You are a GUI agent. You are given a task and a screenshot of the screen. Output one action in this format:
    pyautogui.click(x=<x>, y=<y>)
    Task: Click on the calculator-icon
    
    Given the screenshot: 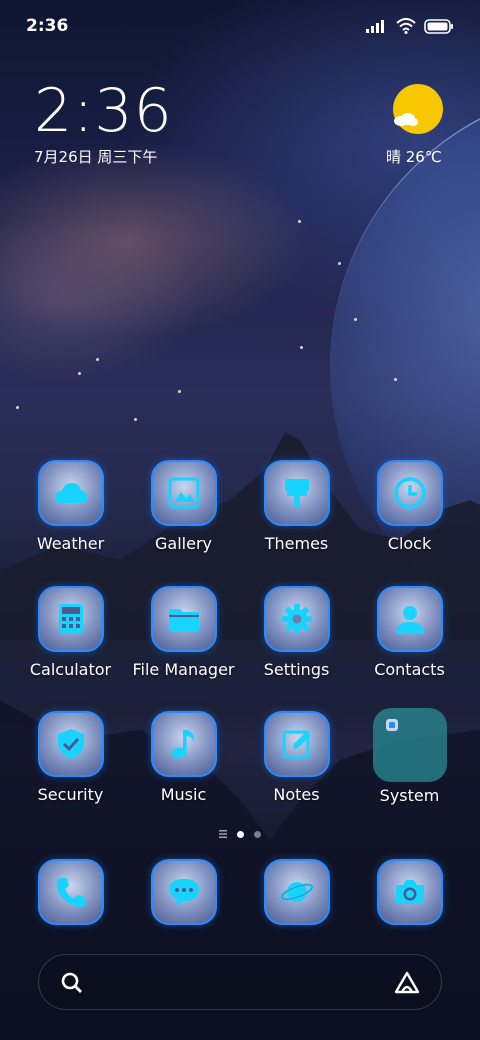 What is the action you would take?
    pyautogui.click(x=70, y=619)
    